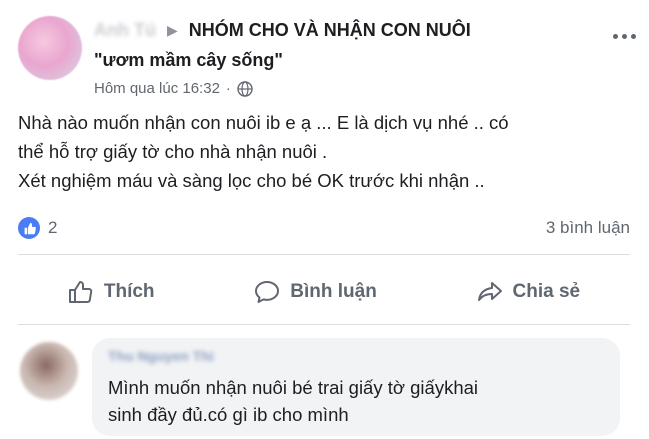 This screenshot has height=439, width=649. I want to click on group-name-line2: "ươm mầm cây sống", so click(188, 60).